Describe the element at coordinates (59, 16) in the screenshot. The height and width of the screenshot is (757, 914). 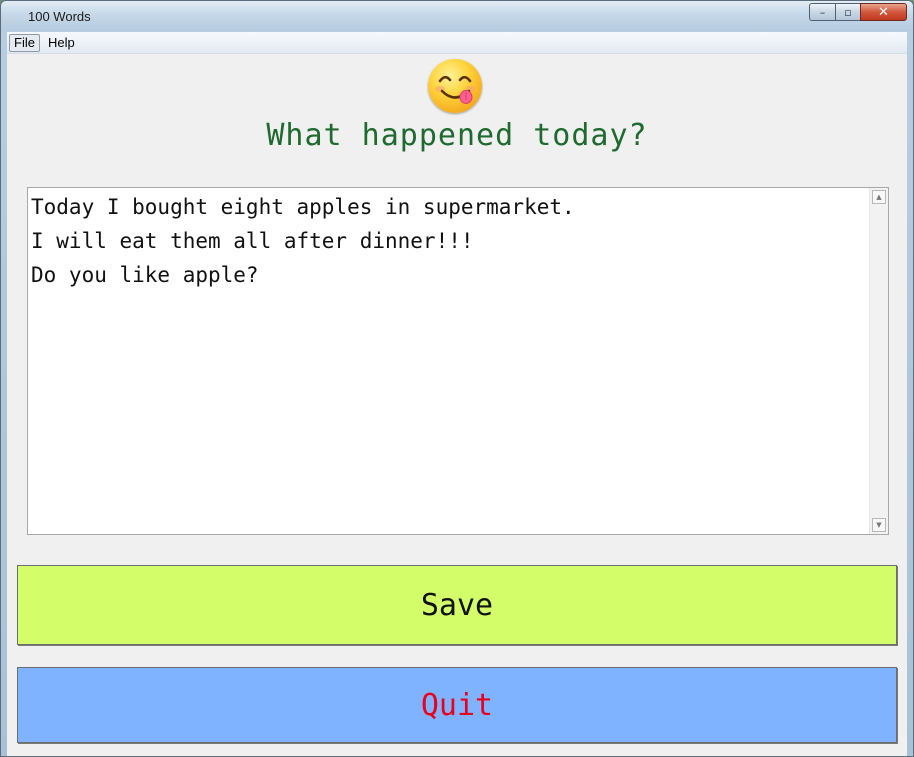
I see `window-title: 100 Words` at that location.